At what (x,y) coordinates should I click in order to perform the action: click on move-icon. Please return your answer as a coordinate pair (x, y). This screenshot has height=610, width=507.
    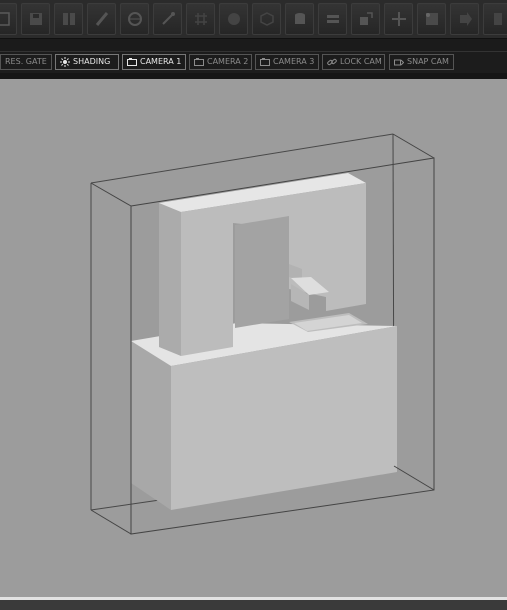
    Looking at the image, I should click on (398, 19).